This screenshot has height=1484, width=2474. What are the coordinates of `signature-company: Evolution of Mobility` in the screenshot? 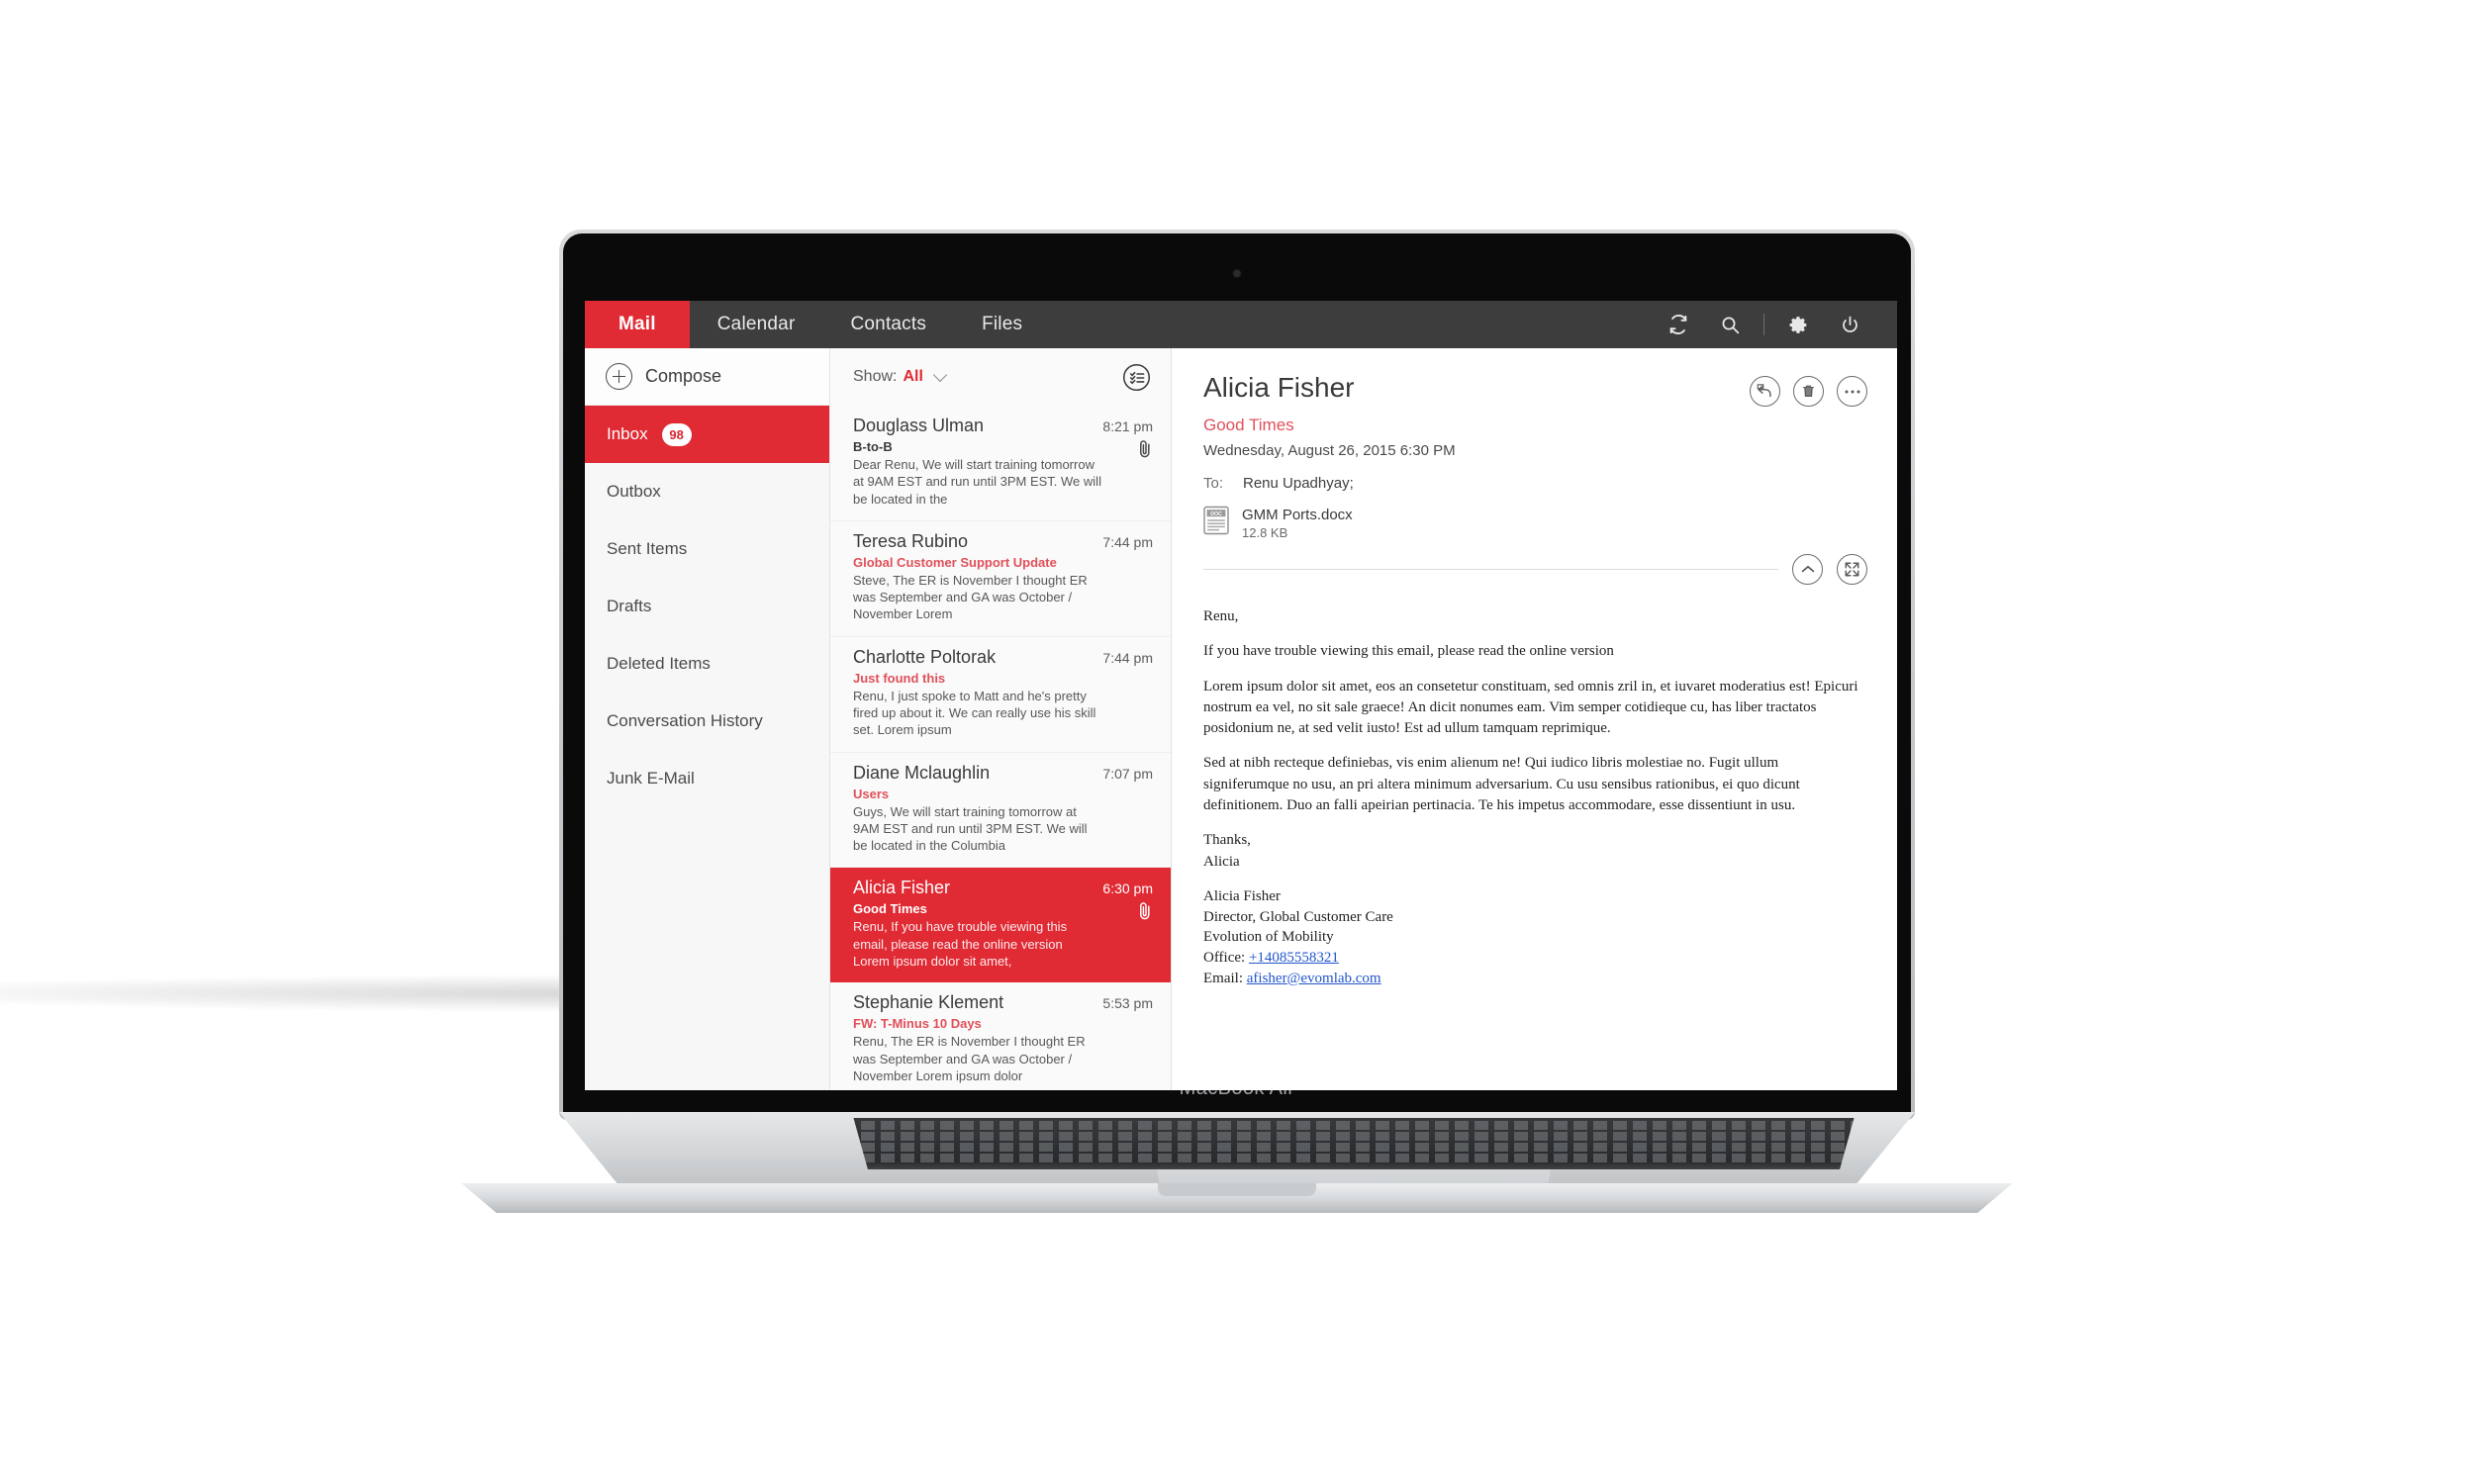 It's located at (1269, 937).